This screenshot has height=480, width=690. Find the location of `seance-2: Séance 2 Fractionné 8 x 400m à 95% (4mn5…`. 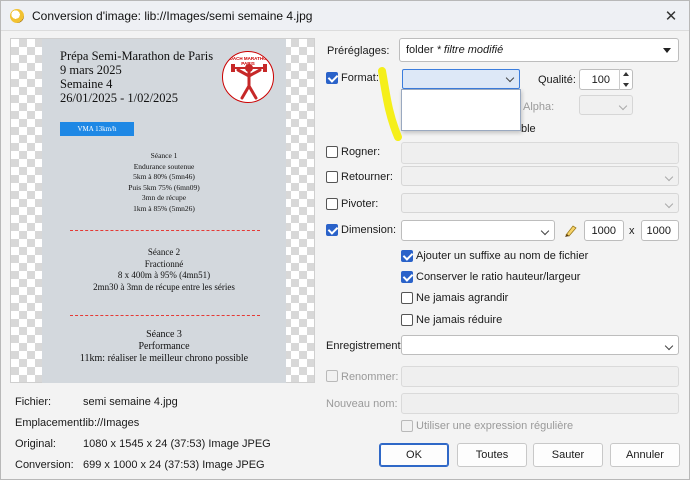

seance-2: Séance 2 Fractionné 8 x 400m à 95% (4mn5… is located at coordinates (164, 270).